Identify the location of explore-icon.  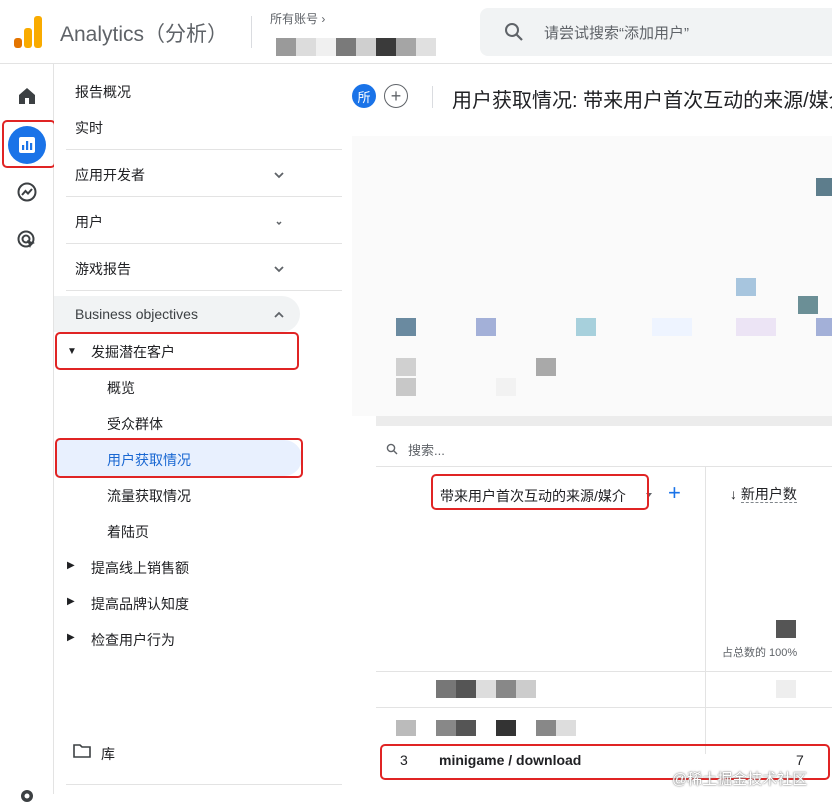
(27, 192).